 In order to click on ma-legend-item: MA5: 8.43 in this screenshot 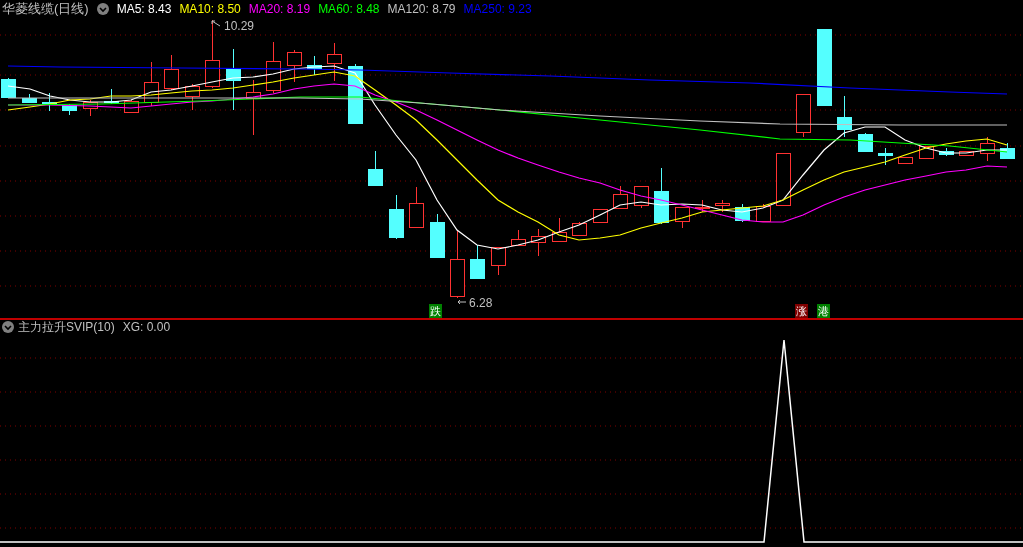, I will do `click(144, 9)`.